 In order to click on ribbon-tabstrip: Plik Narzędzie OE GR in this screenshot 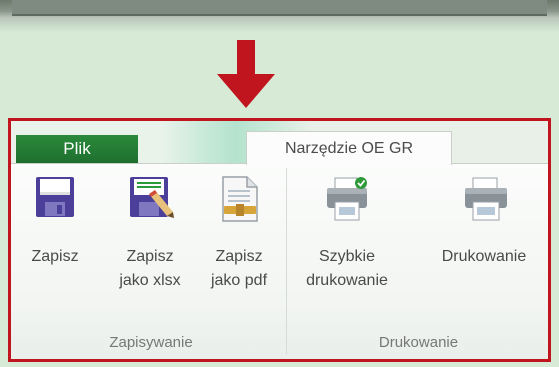, I will do `click(279, 143)`.